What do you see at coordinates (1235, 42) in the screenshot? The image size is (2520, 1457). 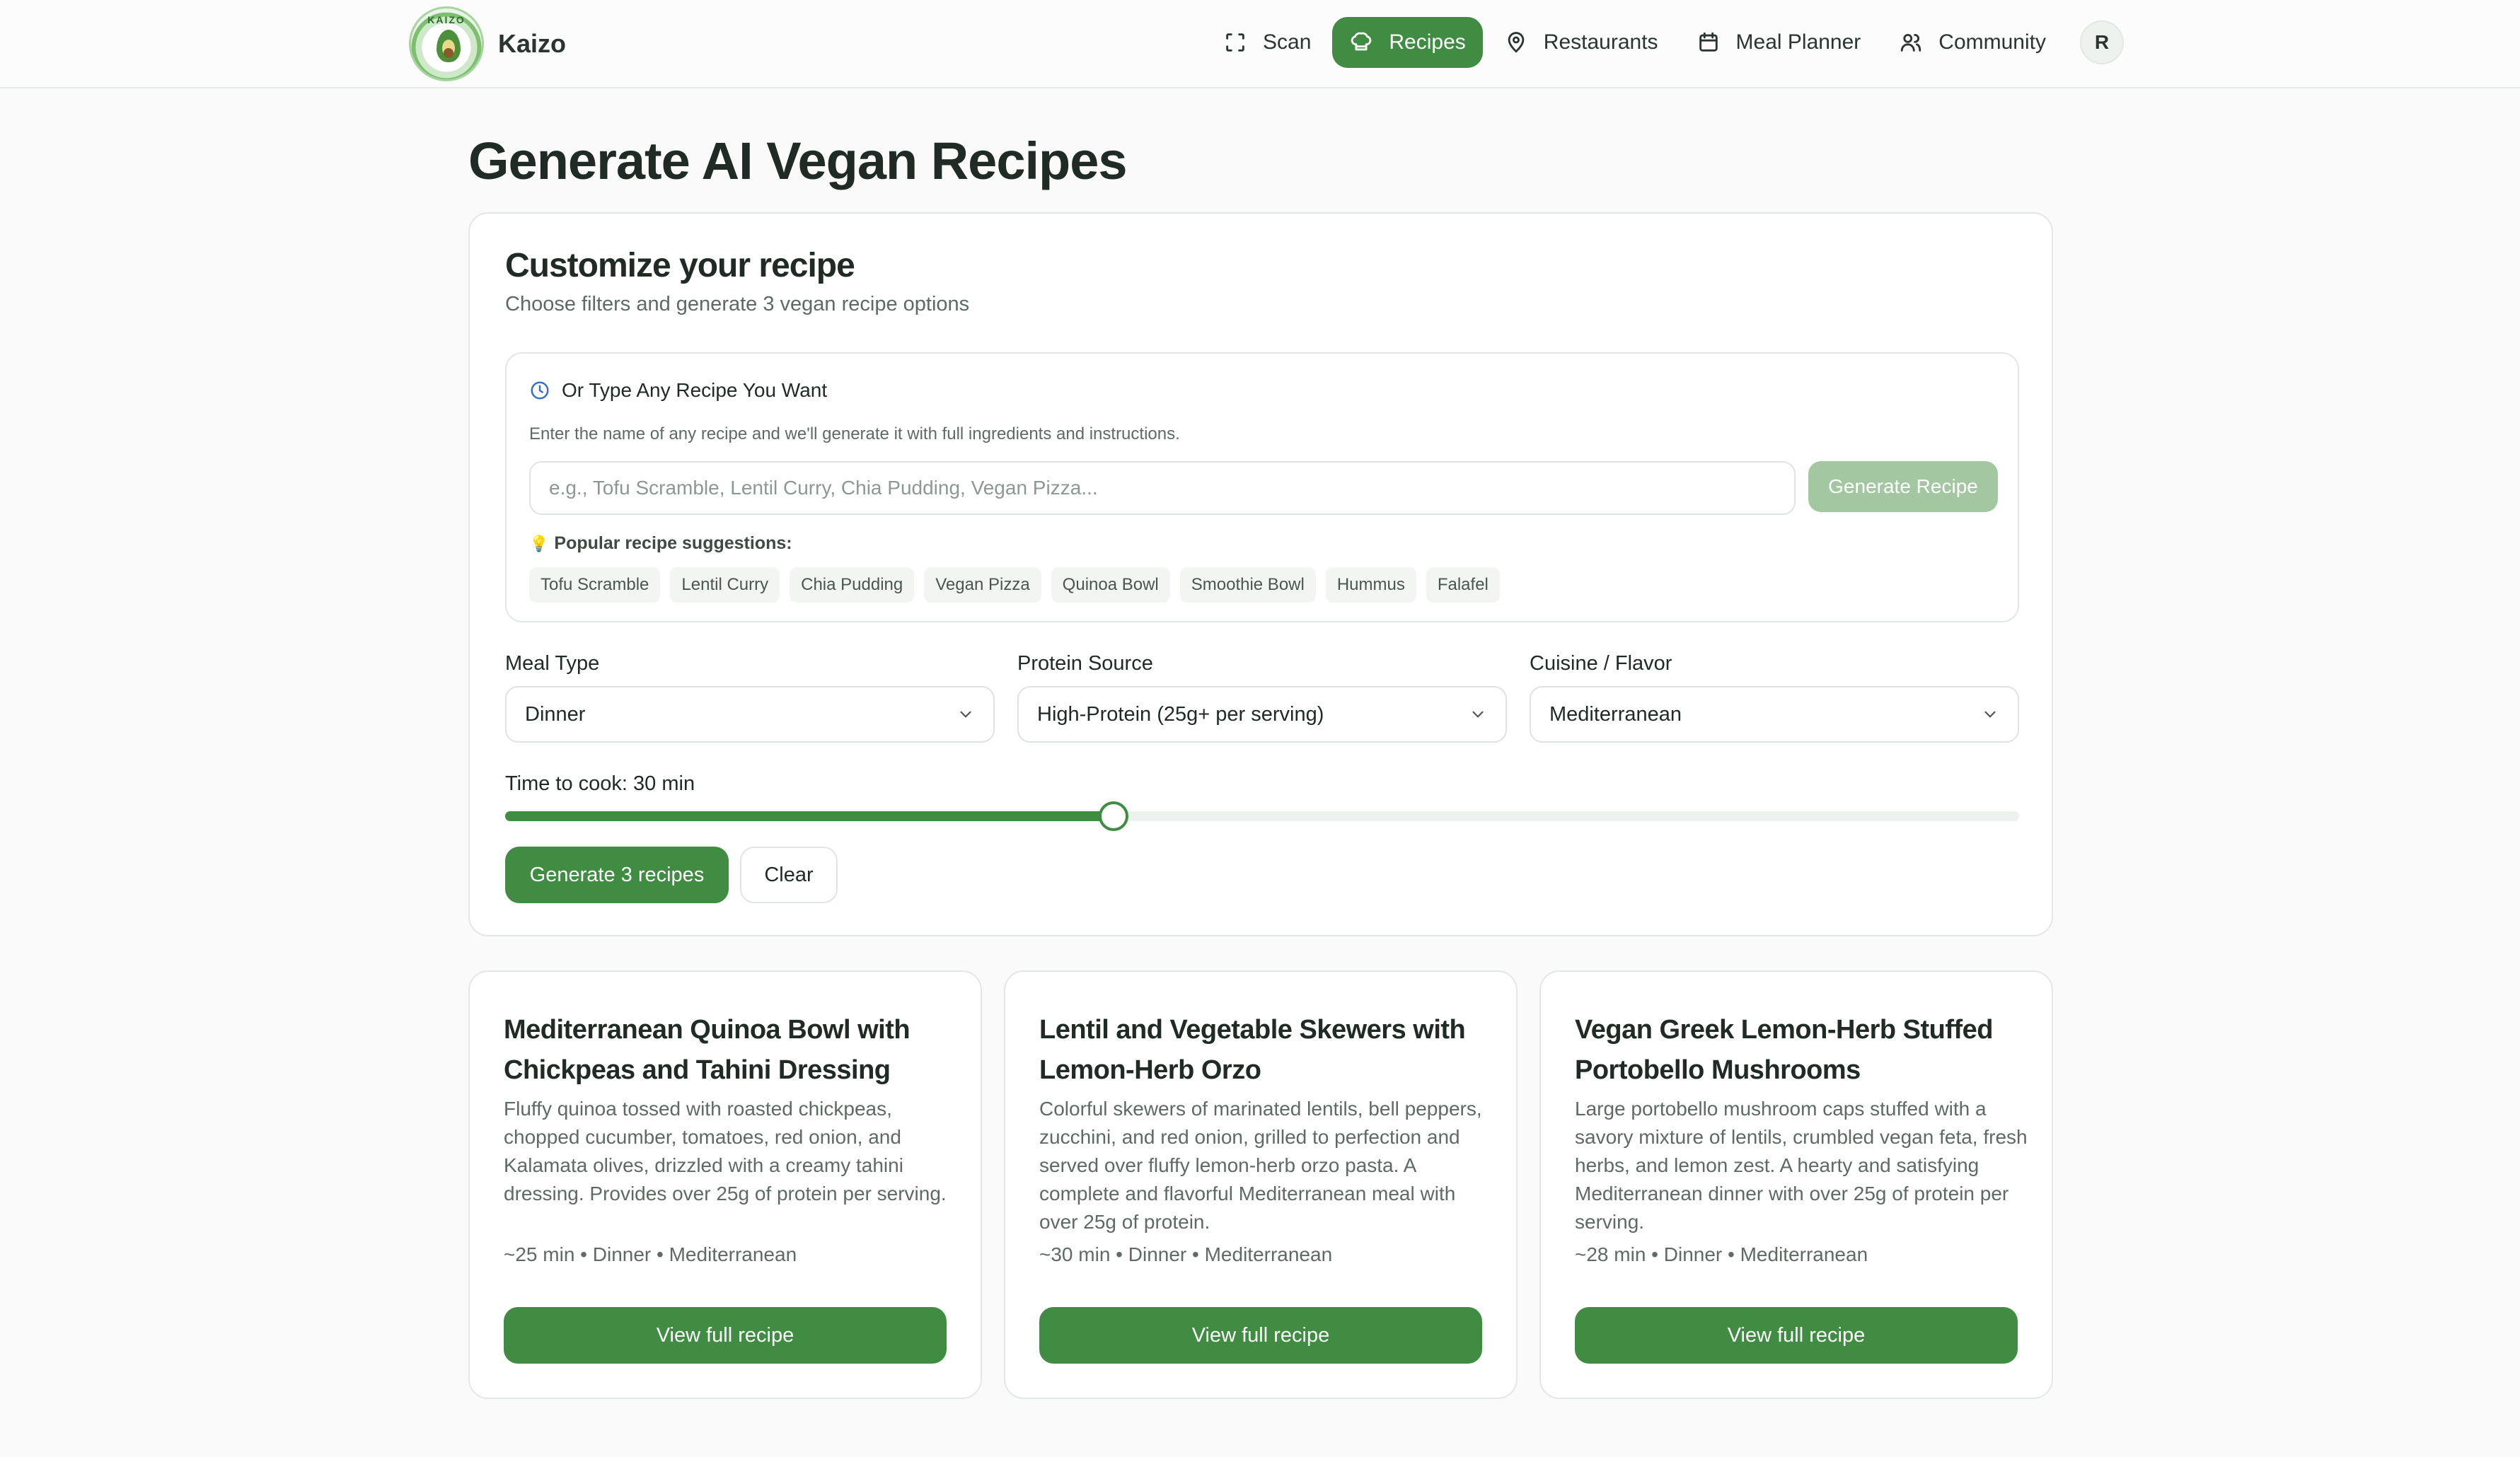 I see `scan-icon` at bounding box center [1235, 42].